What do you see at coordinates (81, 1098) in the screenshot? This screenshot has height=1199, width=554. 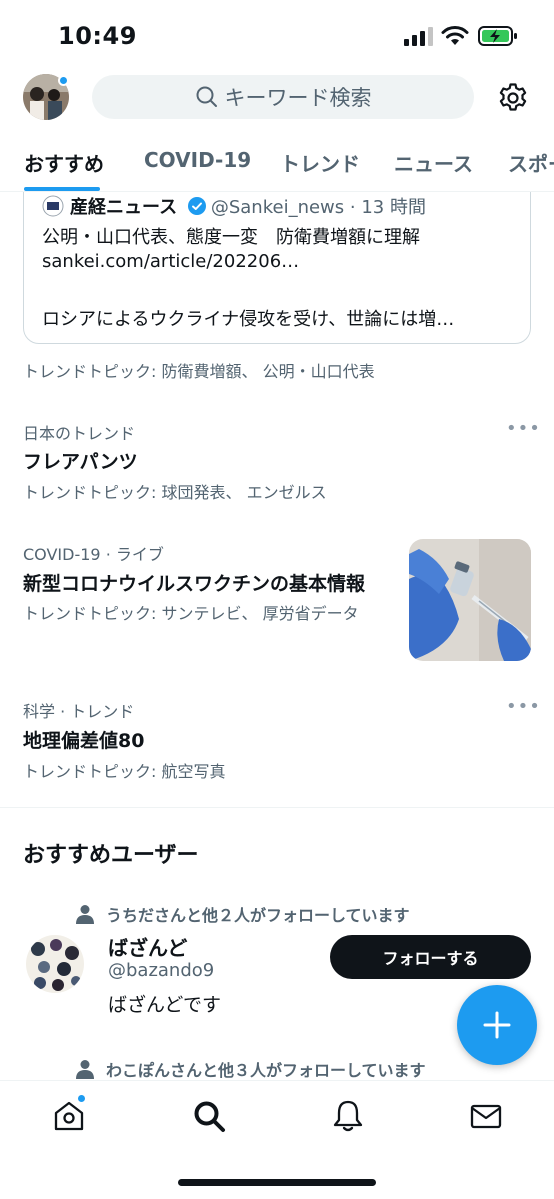 I see `home-notification-dot` at bounding box center [81, 1098].